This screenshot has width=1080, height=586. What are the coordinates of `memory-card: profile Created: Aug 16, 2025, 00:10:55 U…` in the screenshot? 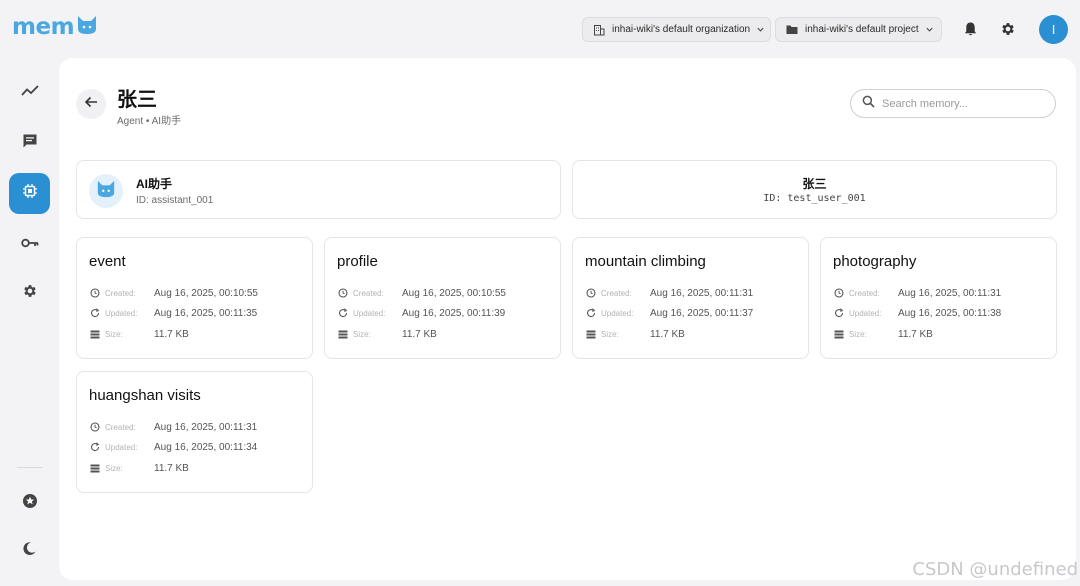 It's located at (442, 298).